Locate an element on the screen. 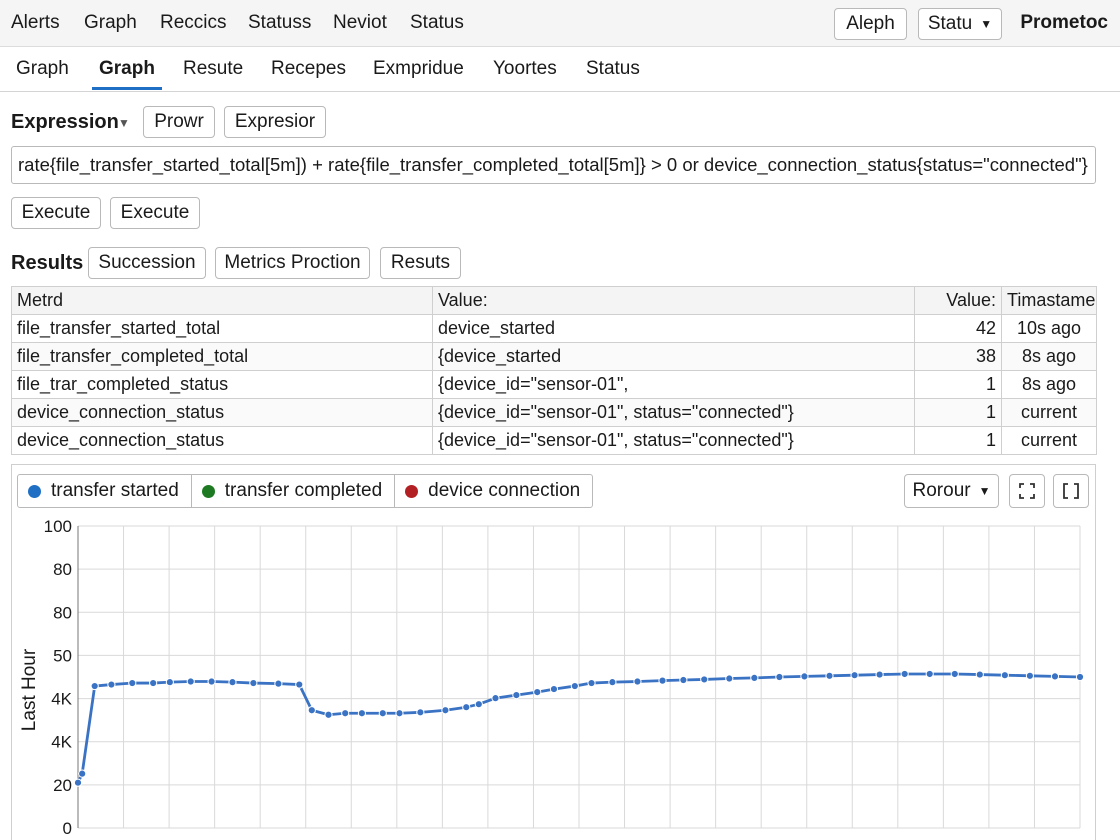 This screenshot has height=840, width=1120. expand-icon is located at coordinates (1027, 491).